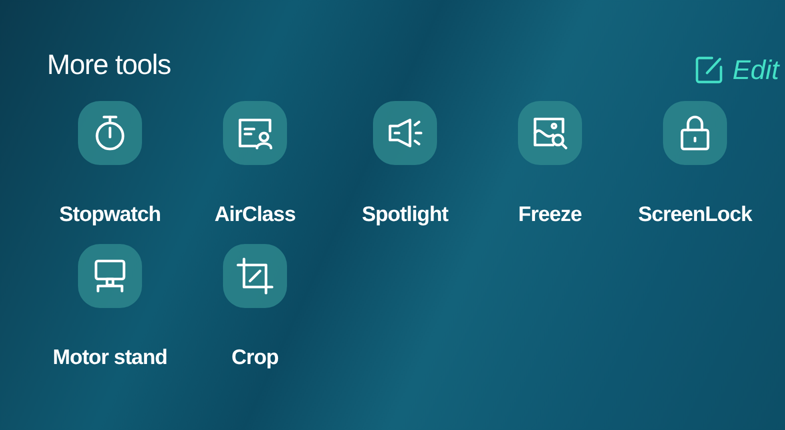  Describe the element at coordinates (405, 165) in the screenshot. I see `tool-button: Spotlight` at that location.